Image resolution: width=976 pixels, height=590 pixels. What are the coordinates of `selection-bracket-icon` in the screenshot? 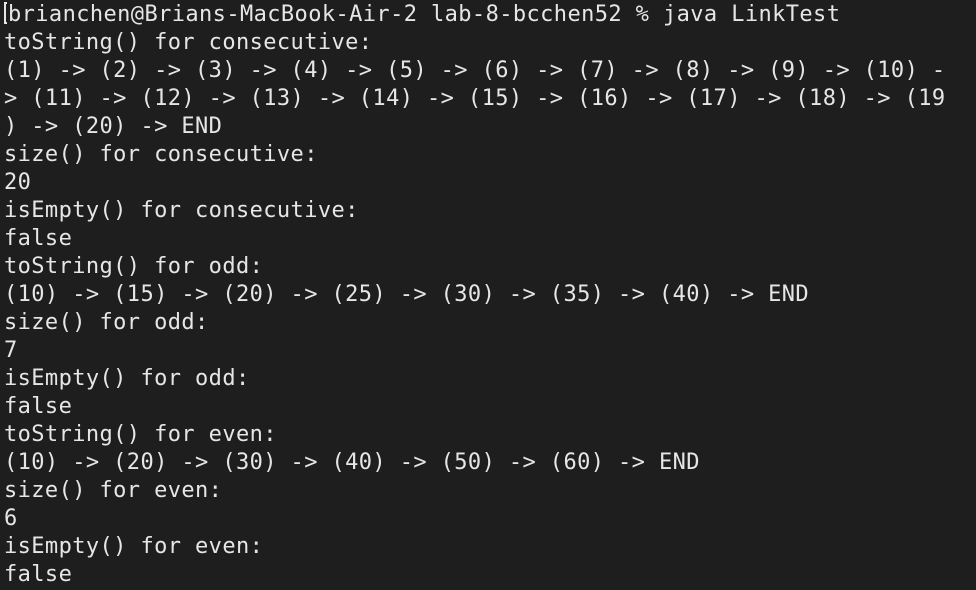 It's located at (5, 13).